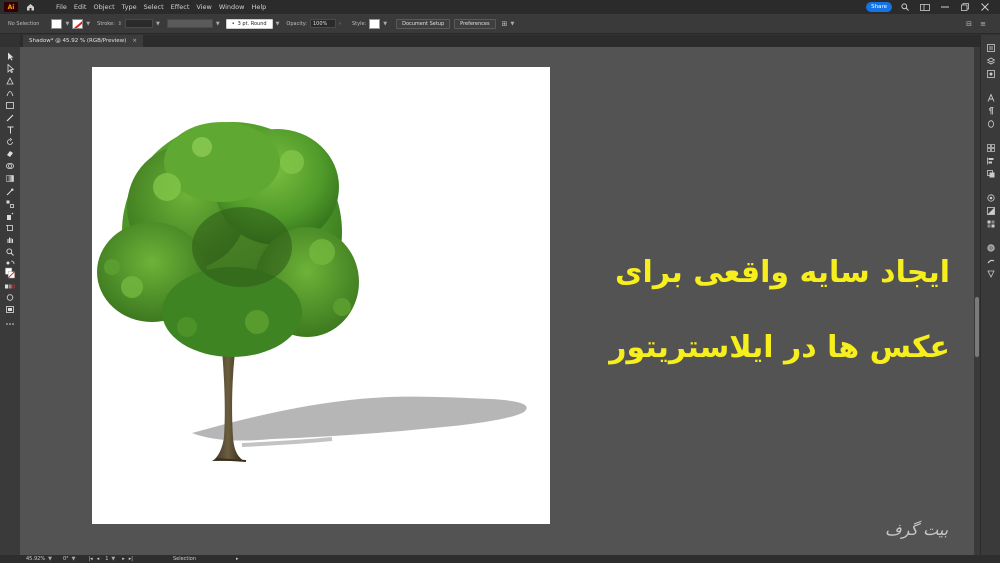 The width and height of the screenshot is (1000, 563). Describe the element at coordinates (106, 23) in the screenshot. I see `stroke-label: Stroke:` at that location.